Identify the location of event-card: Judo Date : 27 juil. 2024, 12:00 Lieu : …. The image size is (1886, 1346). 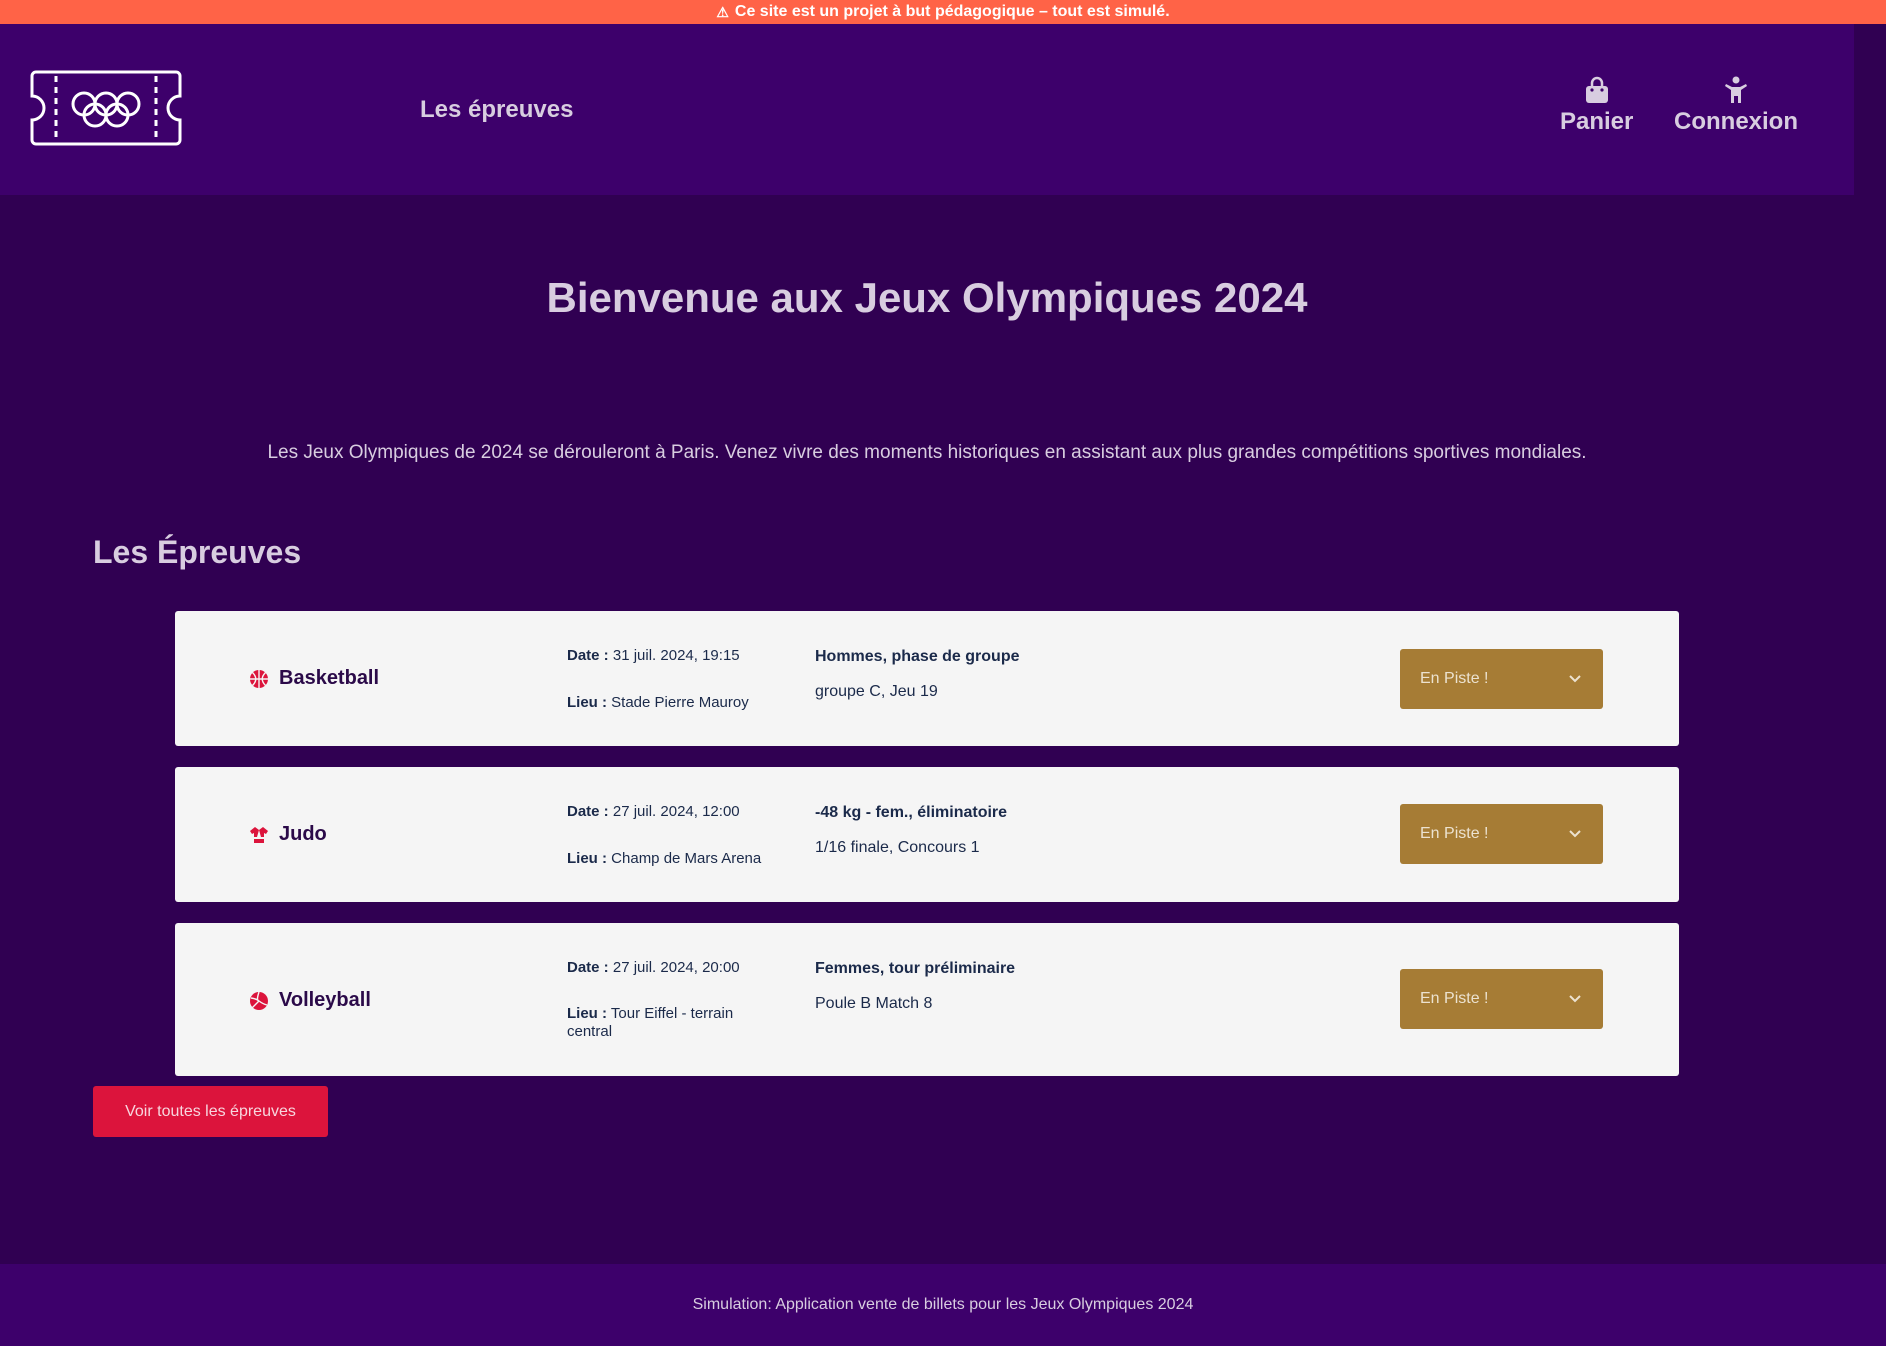
(927, 834).